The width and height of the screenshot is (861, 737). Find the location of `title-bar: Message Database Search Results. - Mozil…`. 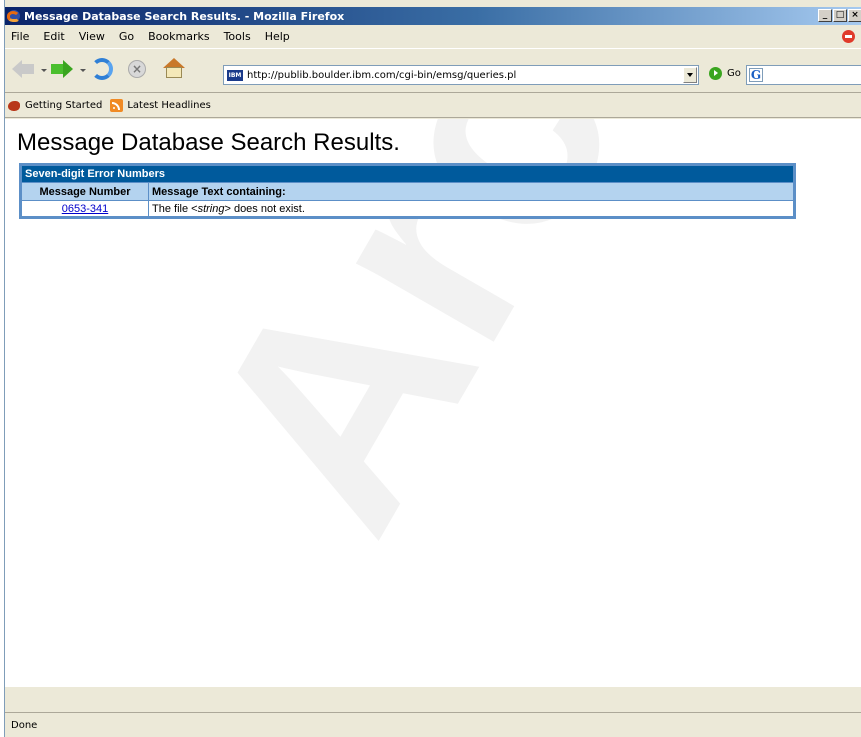

title-bar: Message Database Search Results. - Mozil… is located at coordinates (433, 16).